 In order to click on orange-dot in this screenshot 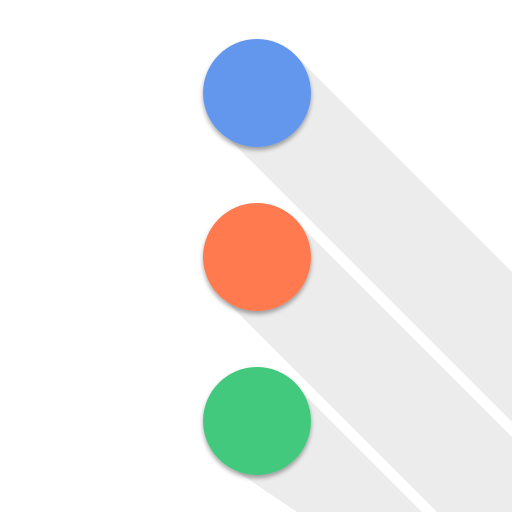, I will do `click(257, 257)`.